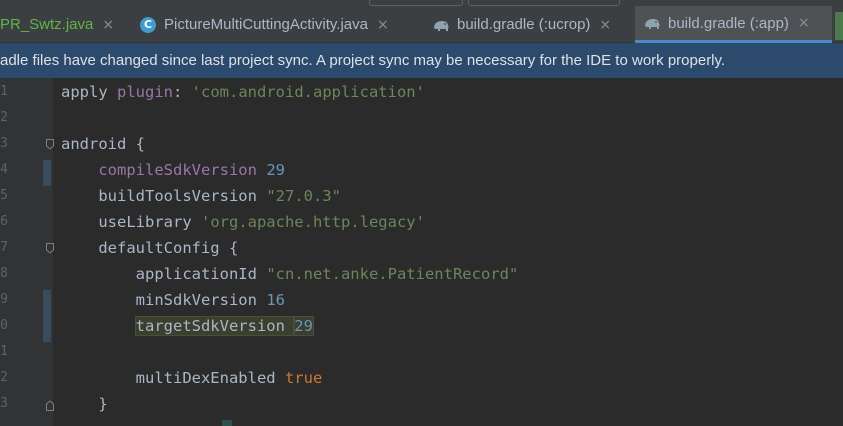 This screenshot has width=843, height=426. Describe the element at coordinates (303, 196) in the screenshot. I see `code-token: "27.0.3"` at that location.